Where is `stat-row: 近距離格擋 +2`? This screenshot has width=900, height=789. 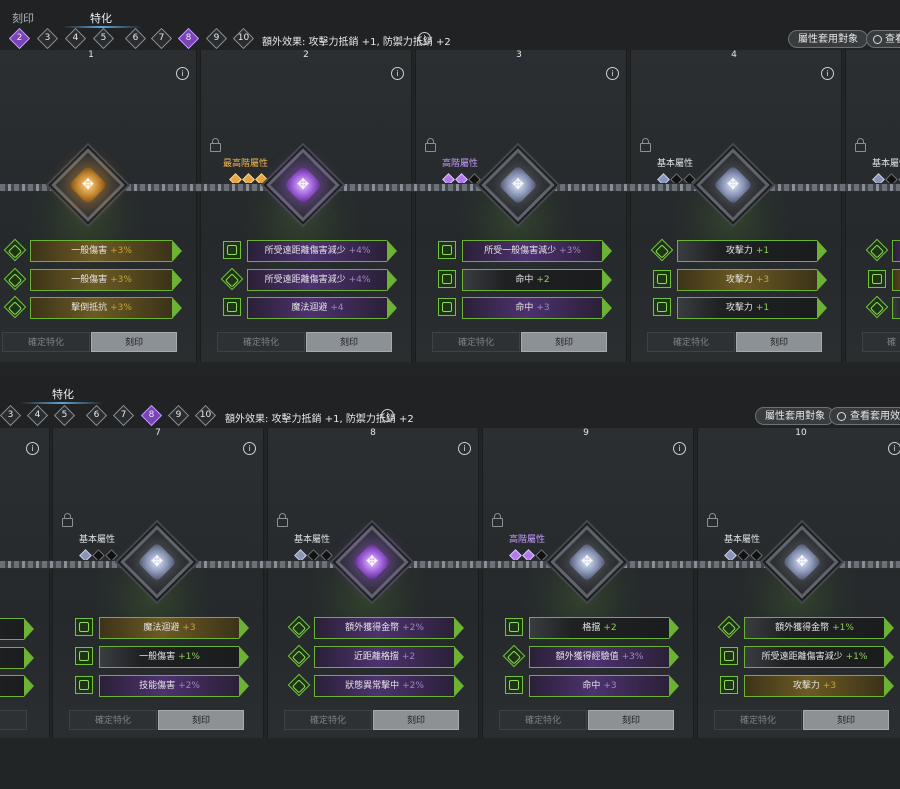
stat-row: 近距離格擋 +2 is located at coordinates (376, 656).